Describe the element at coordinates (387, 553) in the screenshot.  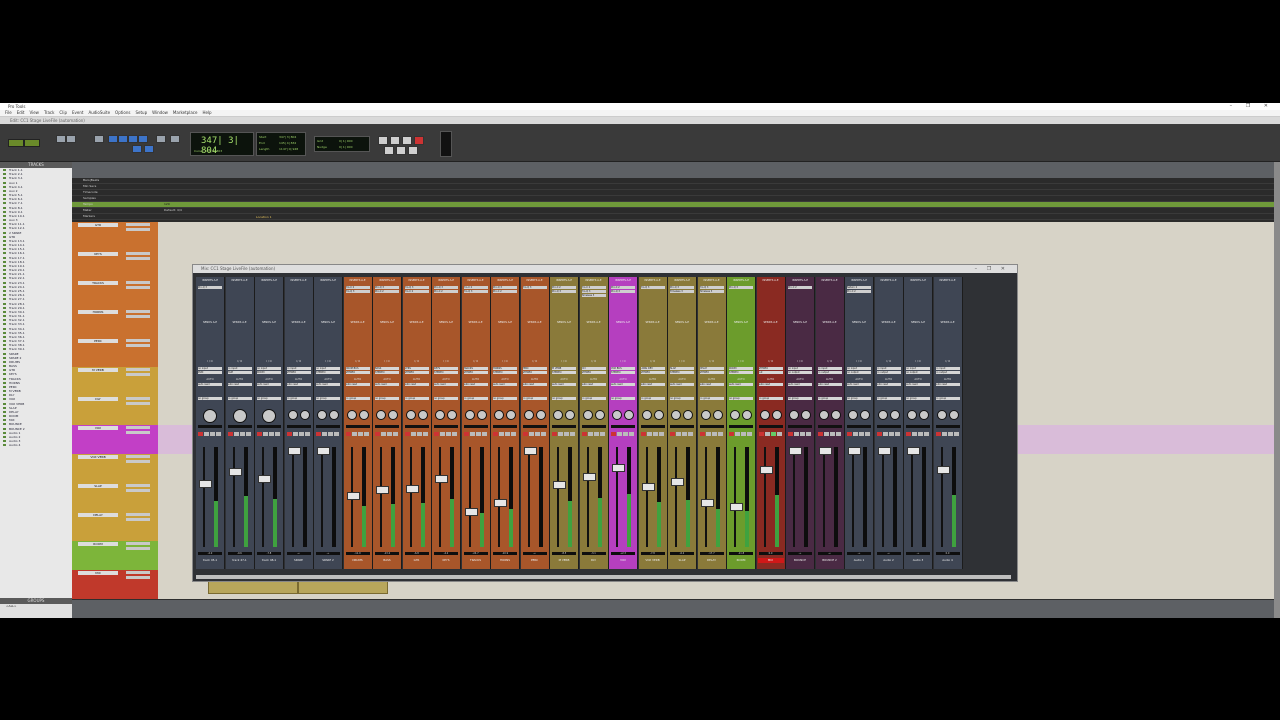
I see `volume-value: -13.2` at that location.